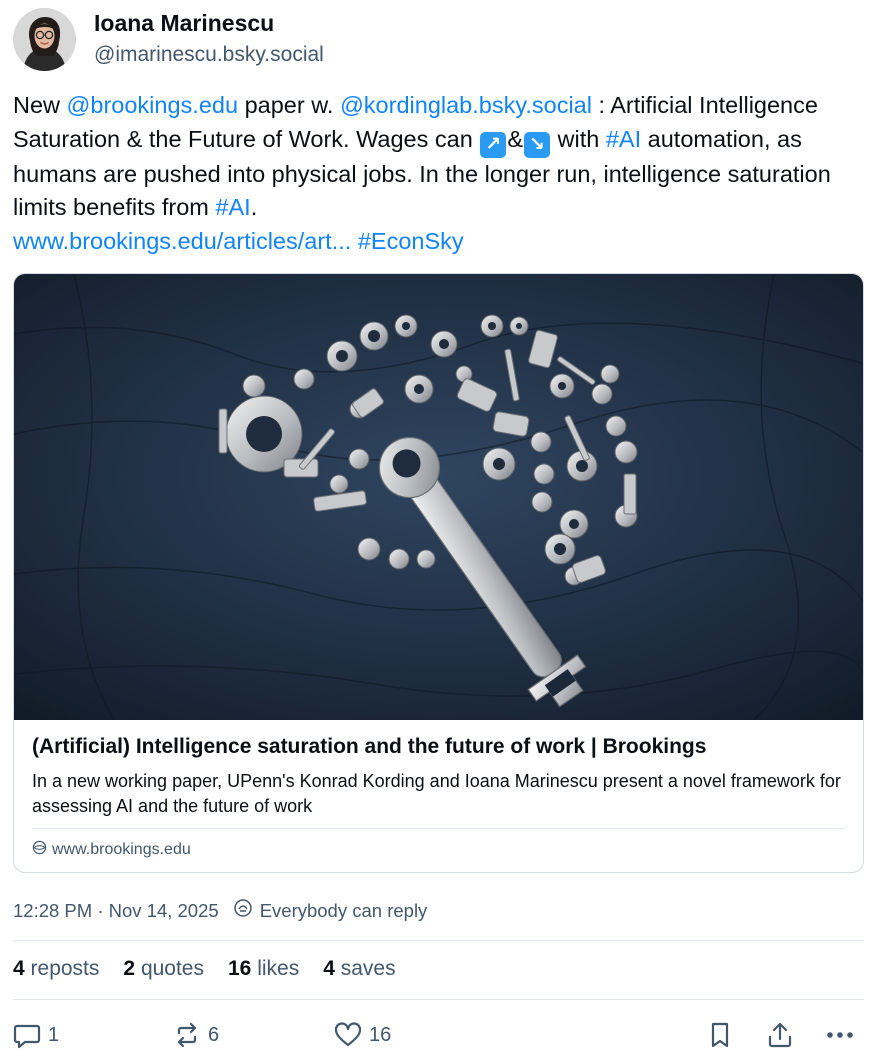 The height and width of the screenshot is (1062, 876). I want to click on engagement-stats: 4 reposts 2 quotes 16 likes 4 saves, so click(204, 969).